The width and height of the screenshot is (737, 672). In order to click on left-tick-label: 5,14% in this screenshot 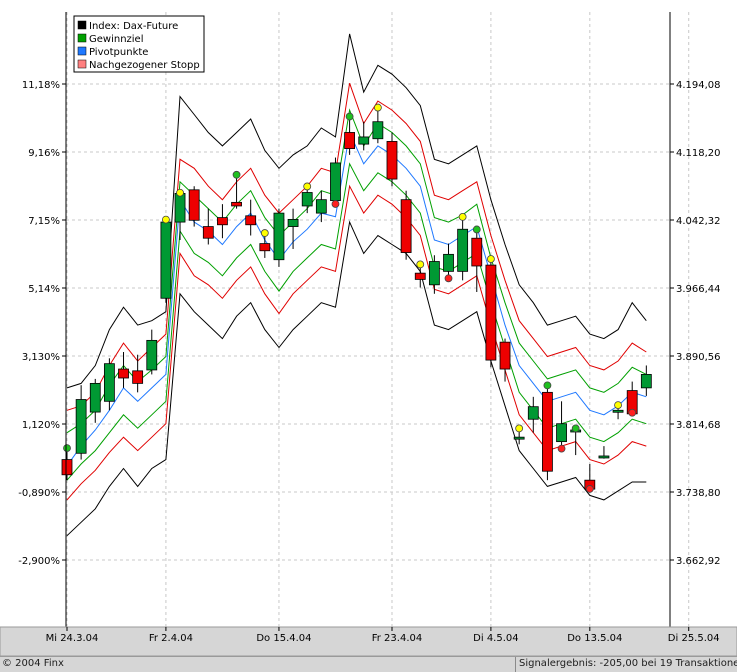, I will do `click(44, 289)`.